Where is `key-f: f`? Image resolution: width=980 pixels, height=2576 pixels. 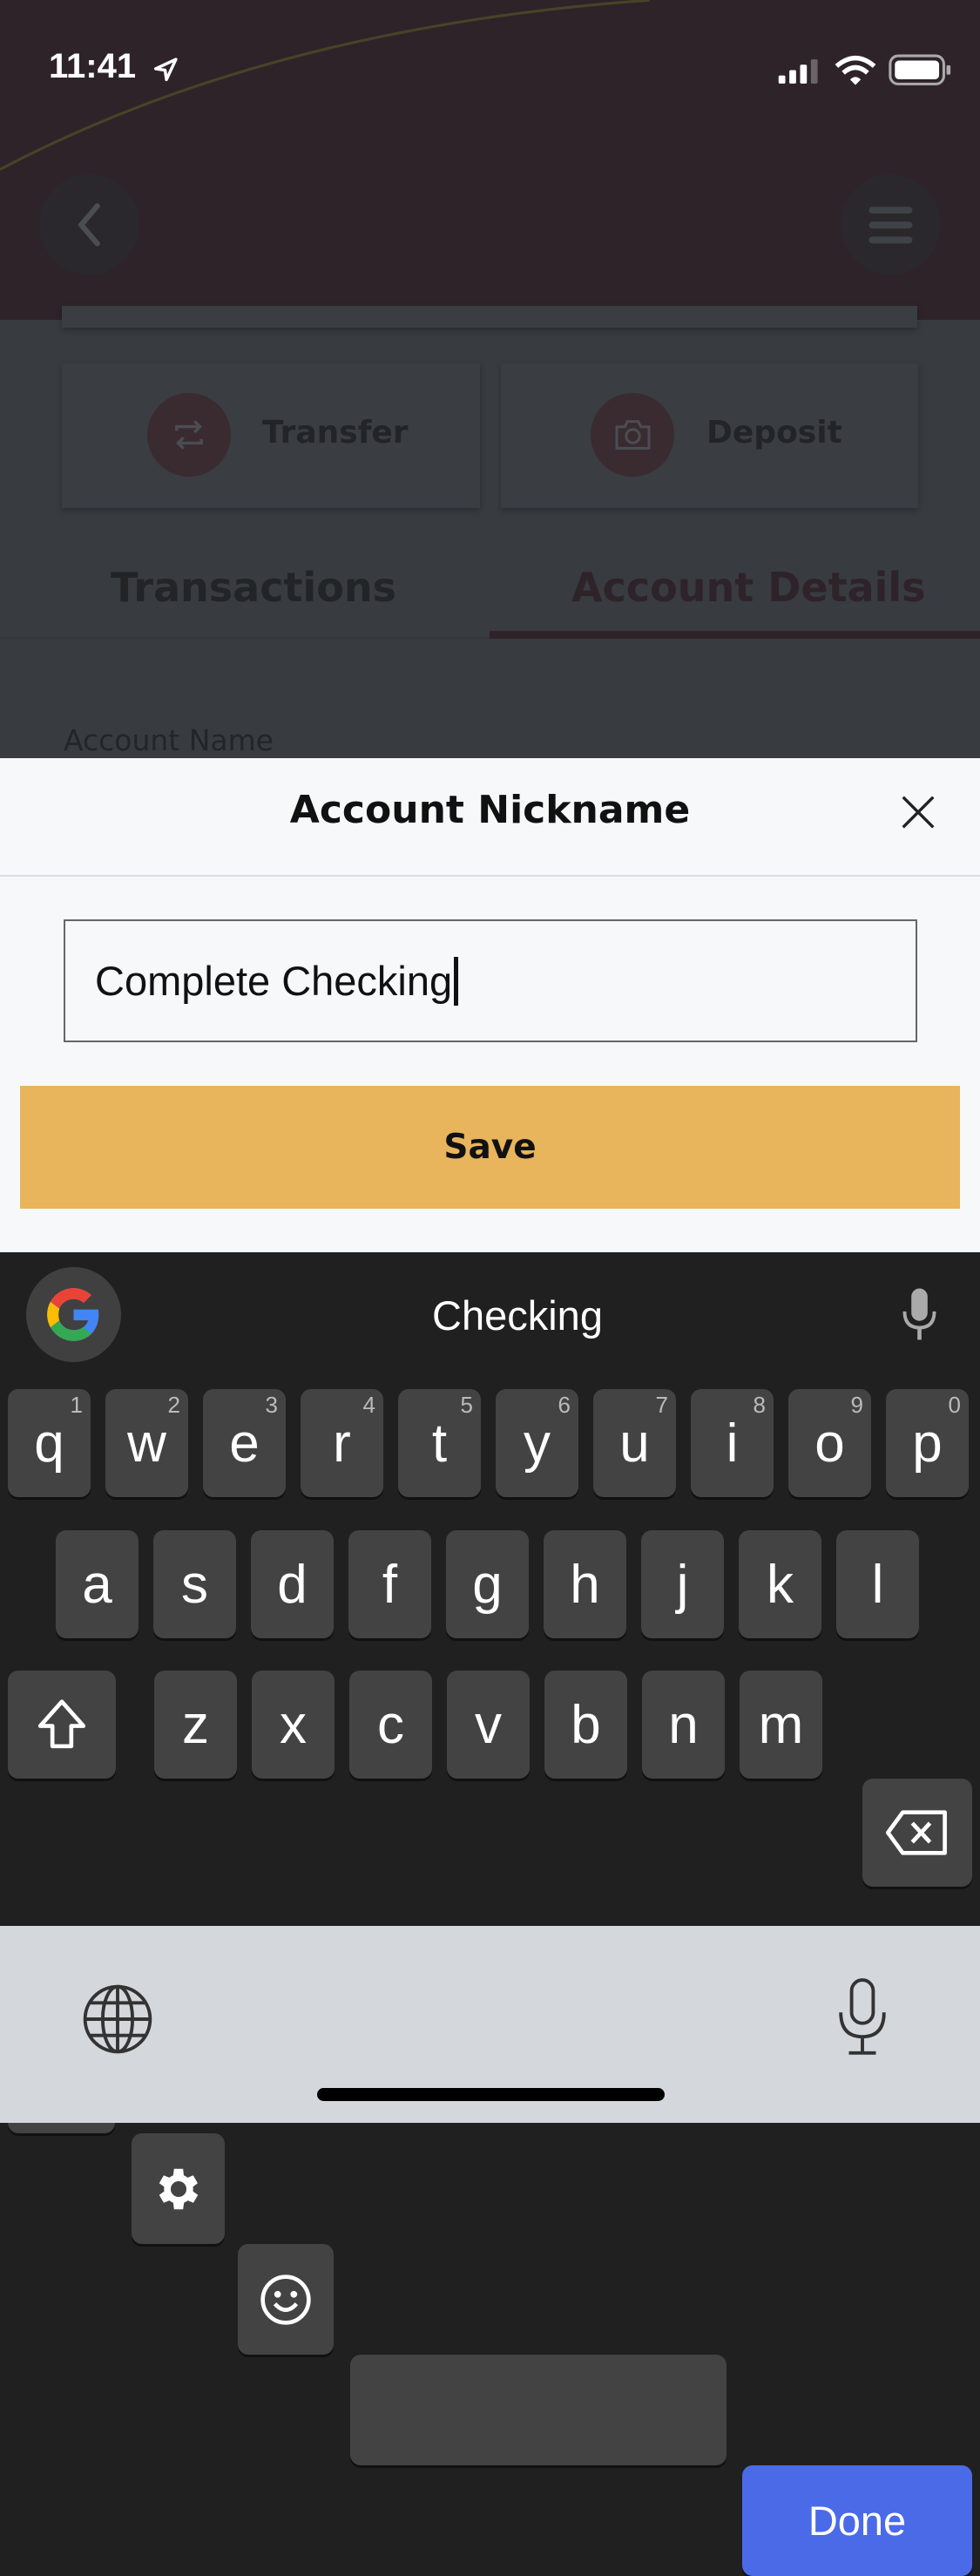
key-f: f is located at coordinates (389, 1584).